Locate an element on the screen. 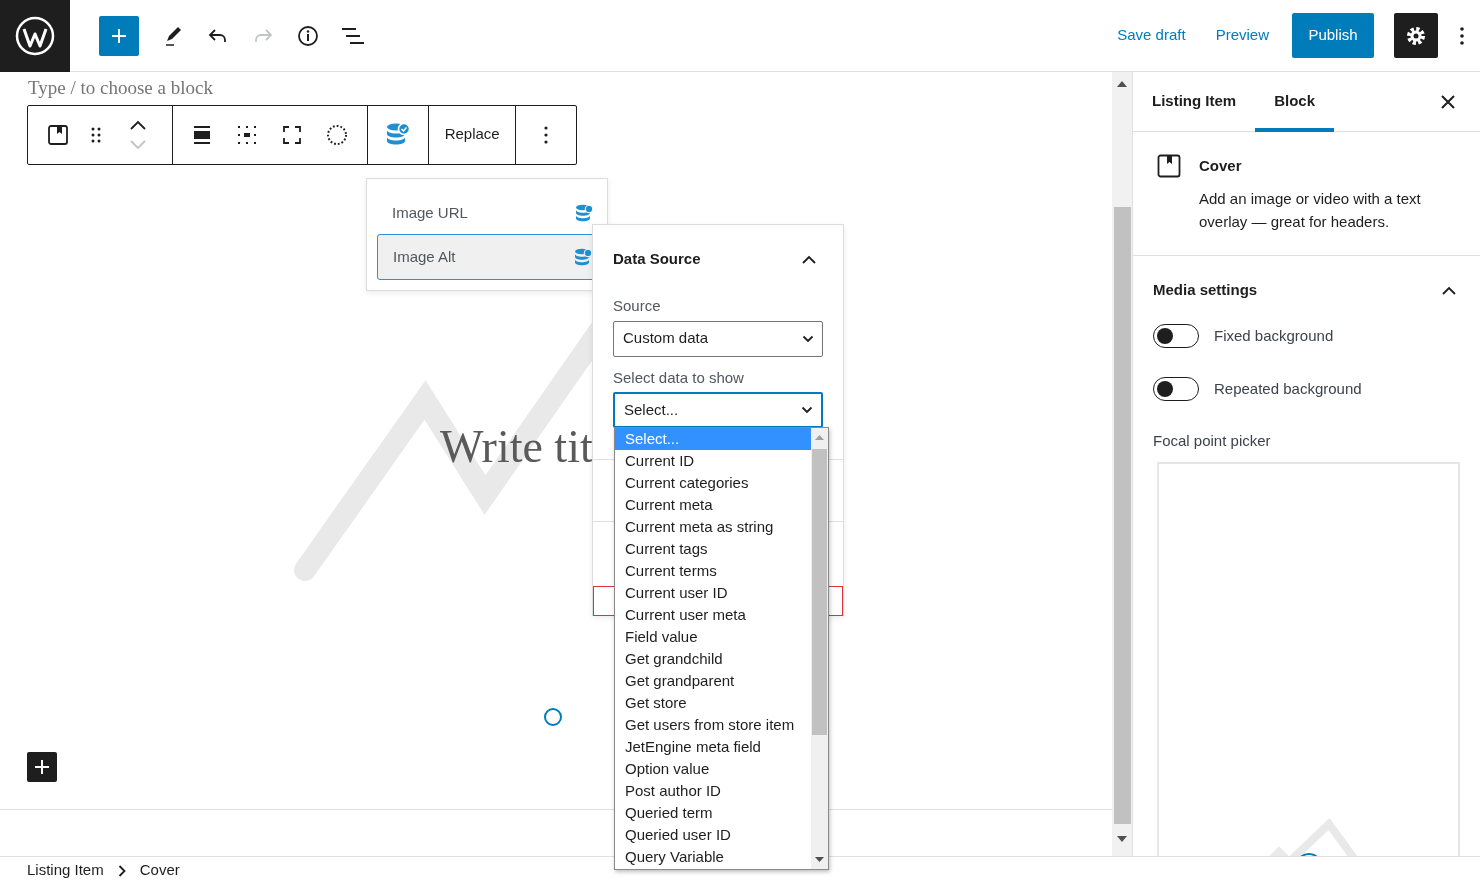 Image resolution: width=1480 pixels, height=884 pixels. scroll-up-icon is located at coordinates (1122, 84).